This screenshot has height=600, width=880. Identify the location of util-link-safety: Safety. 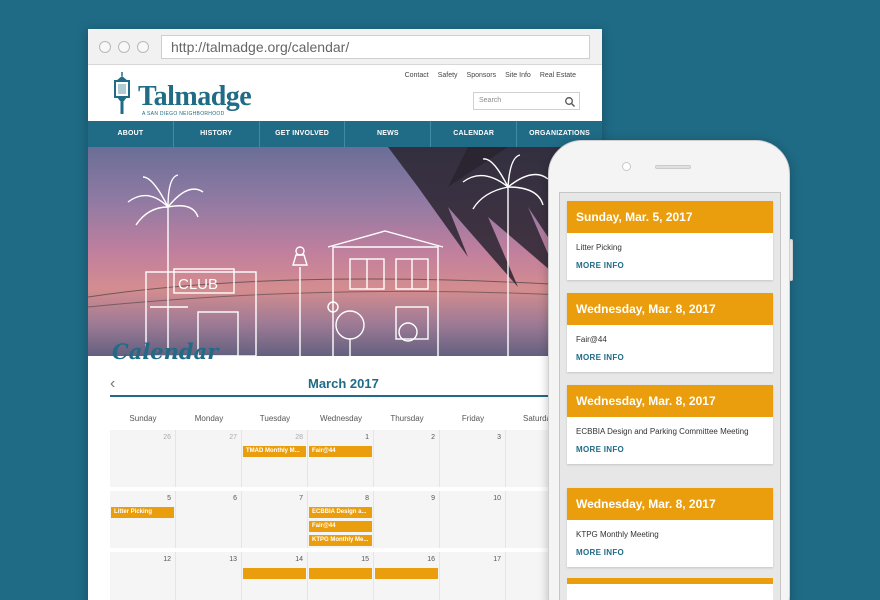
(448, 75).